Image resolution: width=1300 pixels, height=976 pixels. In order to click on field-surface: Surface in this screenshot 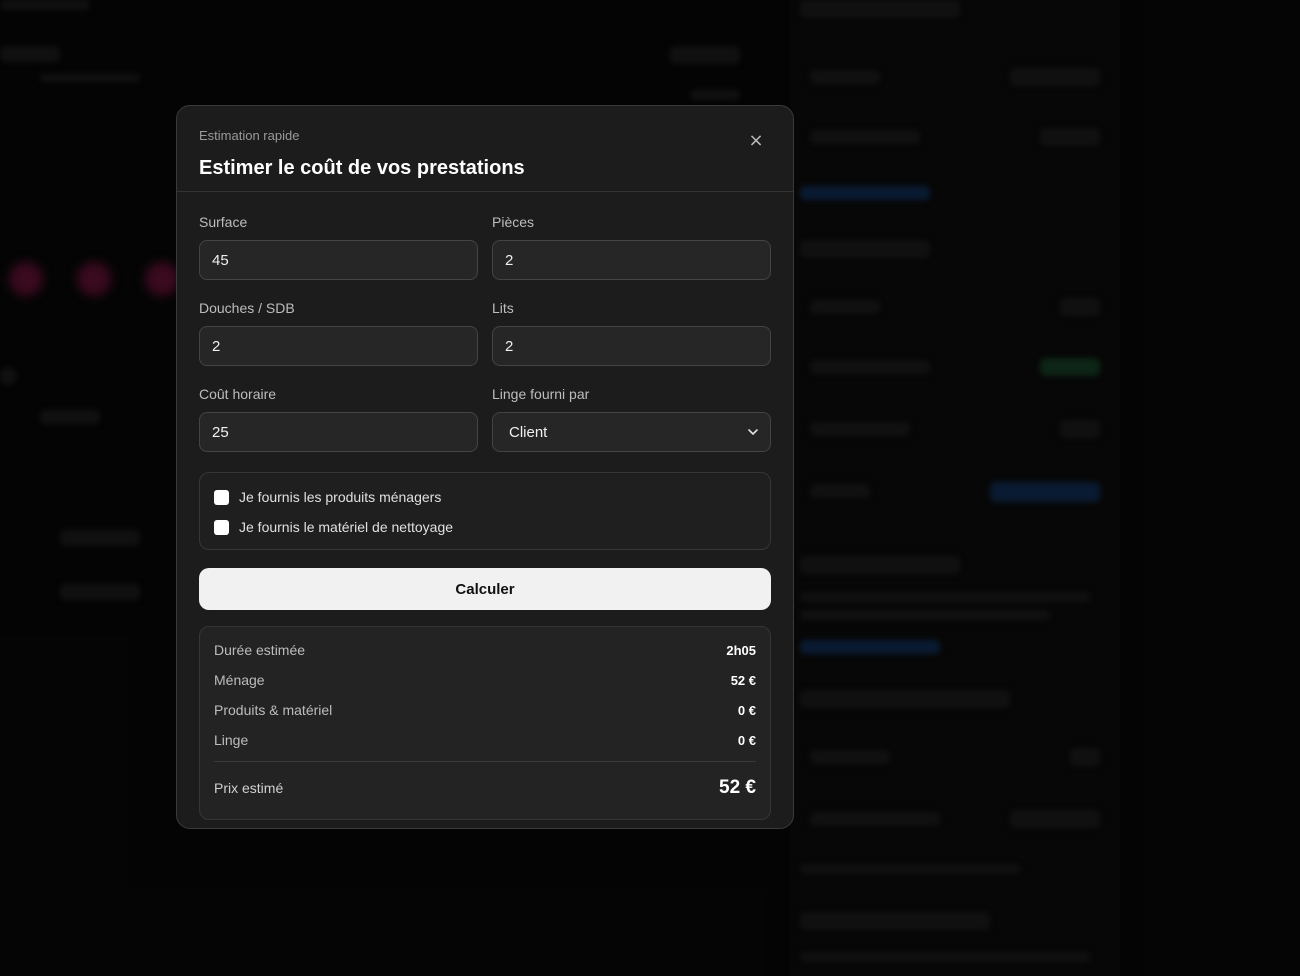, I will do `click(338, 247)`.